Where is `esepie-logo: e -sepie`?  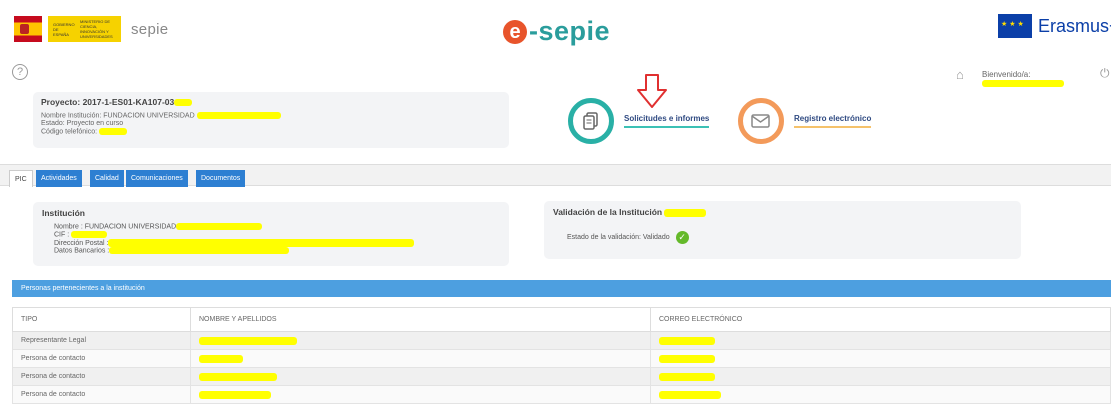
esepie-logo: e -sepie is located at coordinates (556, 31).